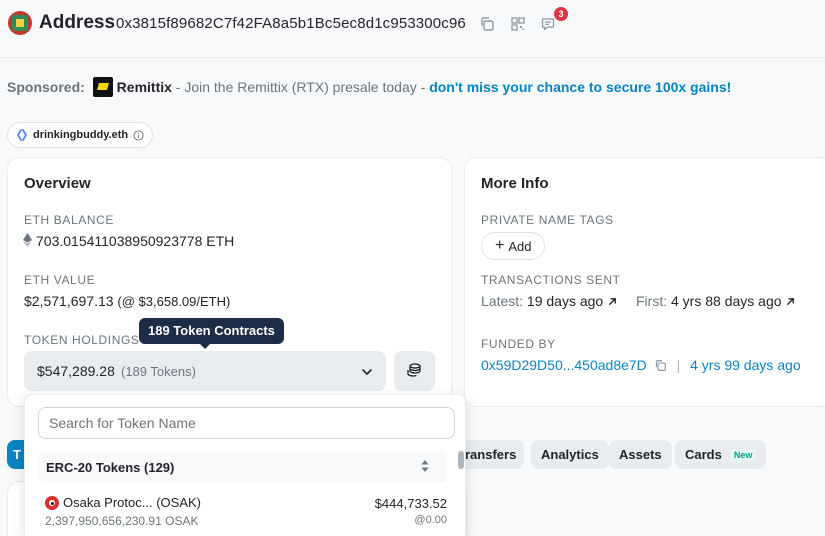  I want to click on tab-cards: Cards New, so click(721, 454).